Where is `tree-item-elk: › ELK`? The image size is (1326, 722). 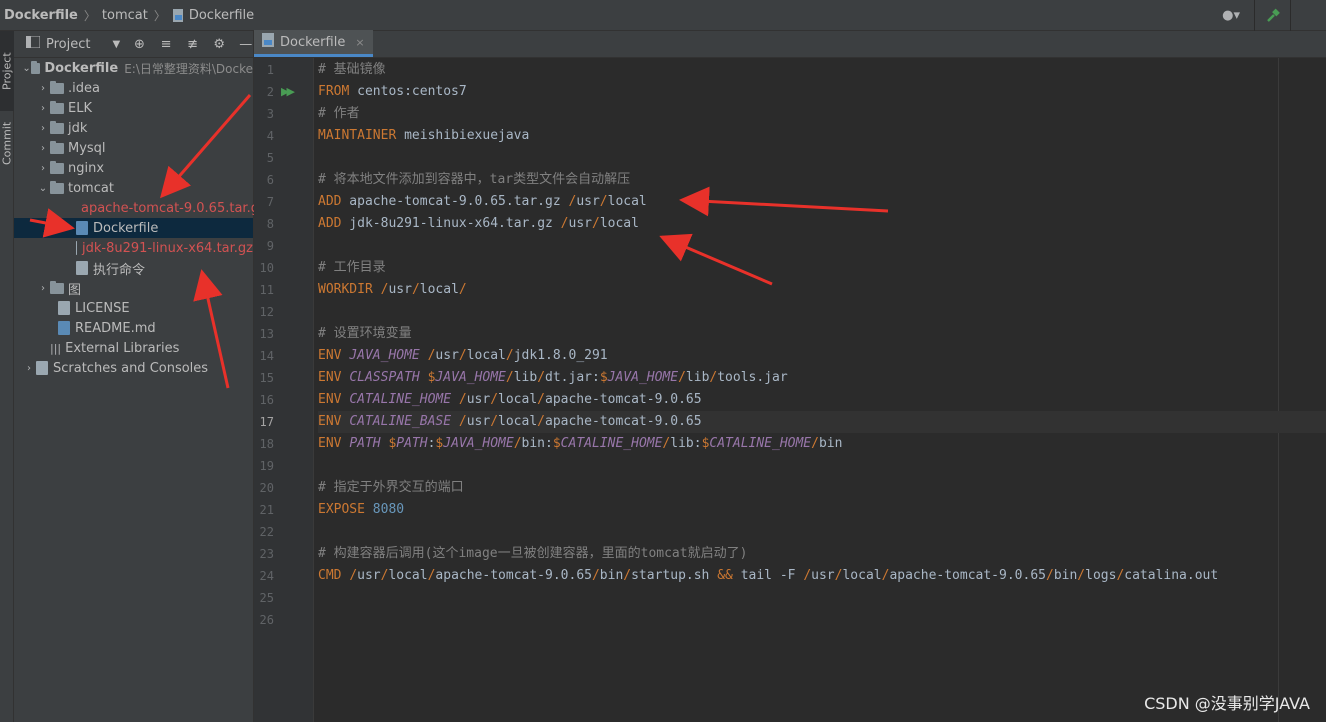
tree-item-elk: › ELK is located at coordinates (133, 108).